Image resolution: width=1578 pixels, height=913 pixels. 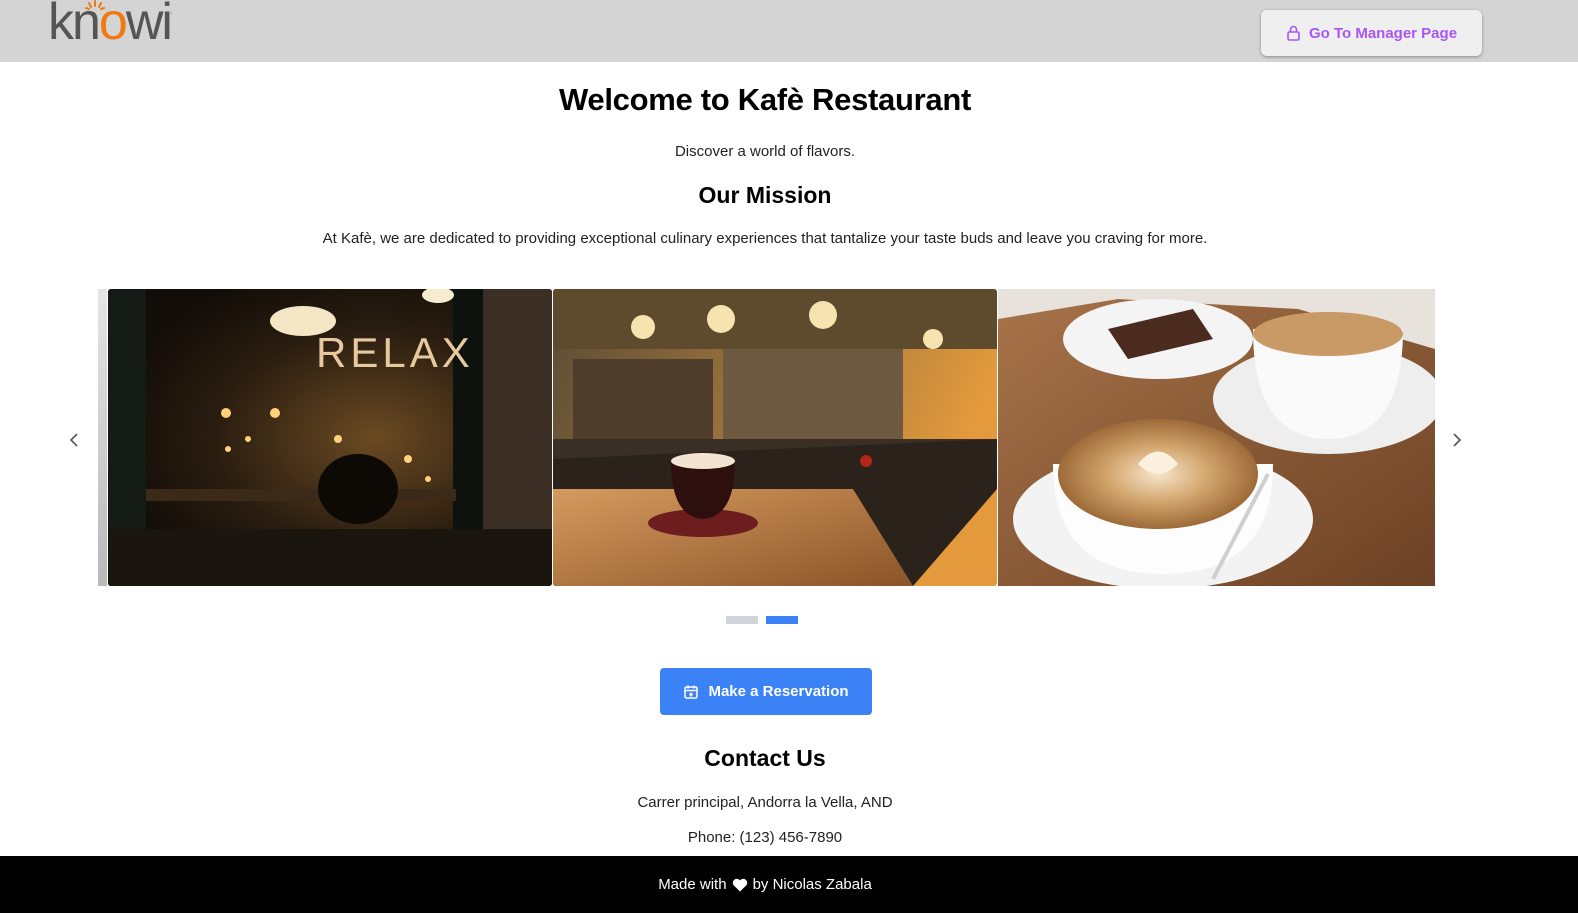 What do you see at coordinates (691, 692) in the screenshot?
I see `calendar-plus-icon` at bounding box center [691, 692].